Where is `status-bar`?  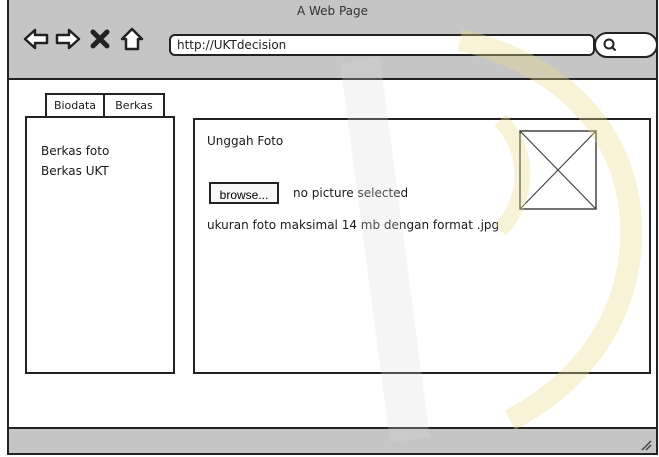 status-bar is located at coordinates (332, 440).